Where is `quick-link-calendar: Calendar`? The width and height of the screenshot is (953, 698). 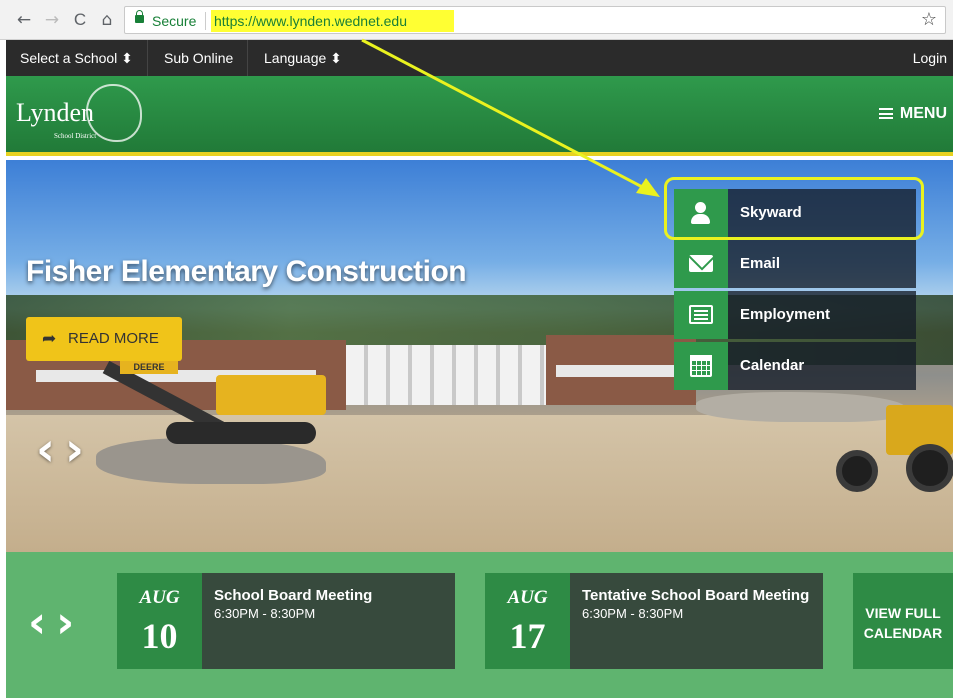 quick-link-calendar: Calendar is located at coordinates (795, 366).